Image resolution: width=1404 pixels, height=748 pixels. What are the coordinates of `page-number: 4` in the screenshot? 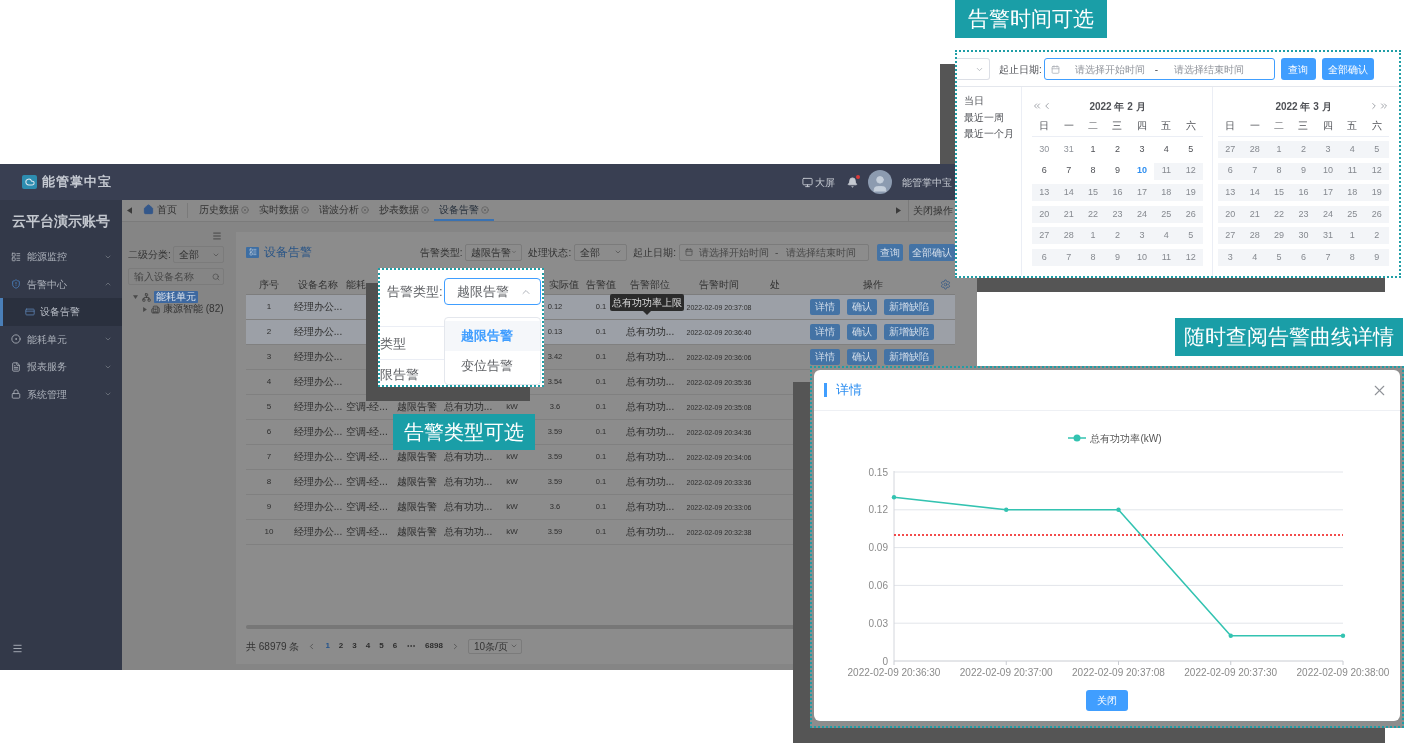 It's located at (368, 646).